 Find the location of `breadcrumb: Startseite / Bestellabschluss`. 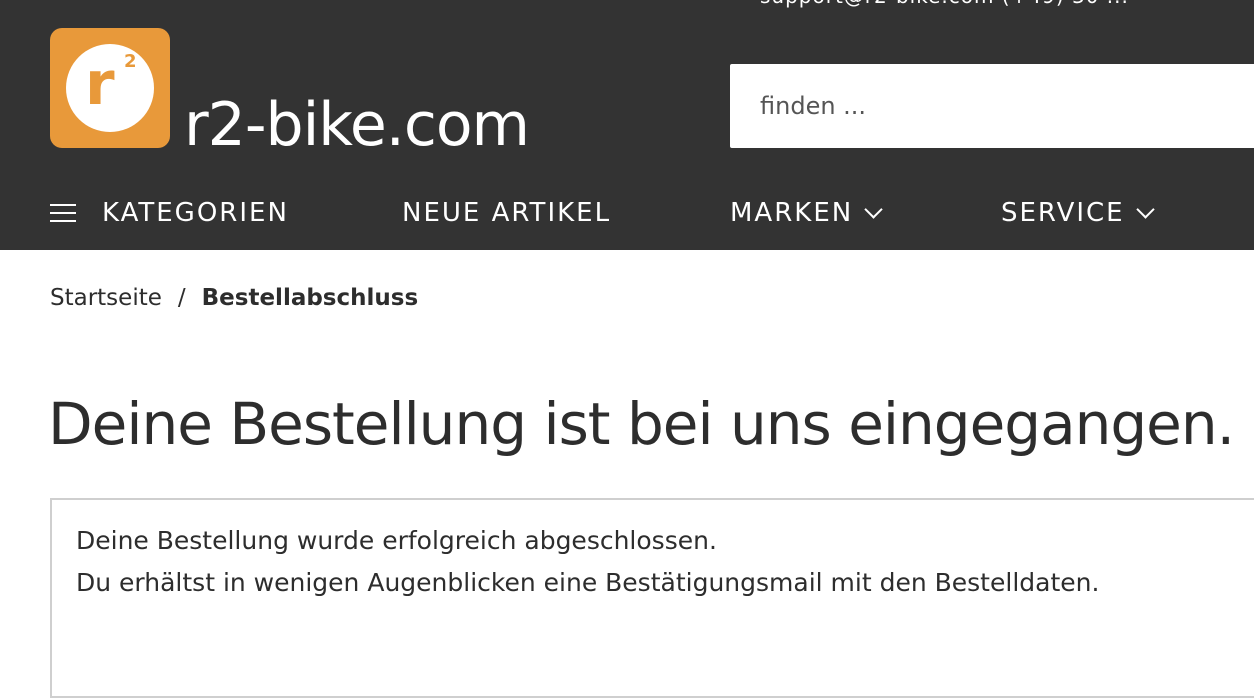

breadcrumb: Startseite / Bestellabschluss is located at coordinates (234, 298).